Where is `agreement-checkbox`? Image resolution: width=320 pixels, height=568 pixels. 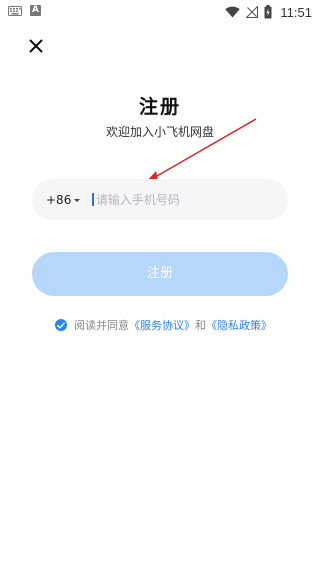 agreement-checkbox is located at coordinates (61, 325).